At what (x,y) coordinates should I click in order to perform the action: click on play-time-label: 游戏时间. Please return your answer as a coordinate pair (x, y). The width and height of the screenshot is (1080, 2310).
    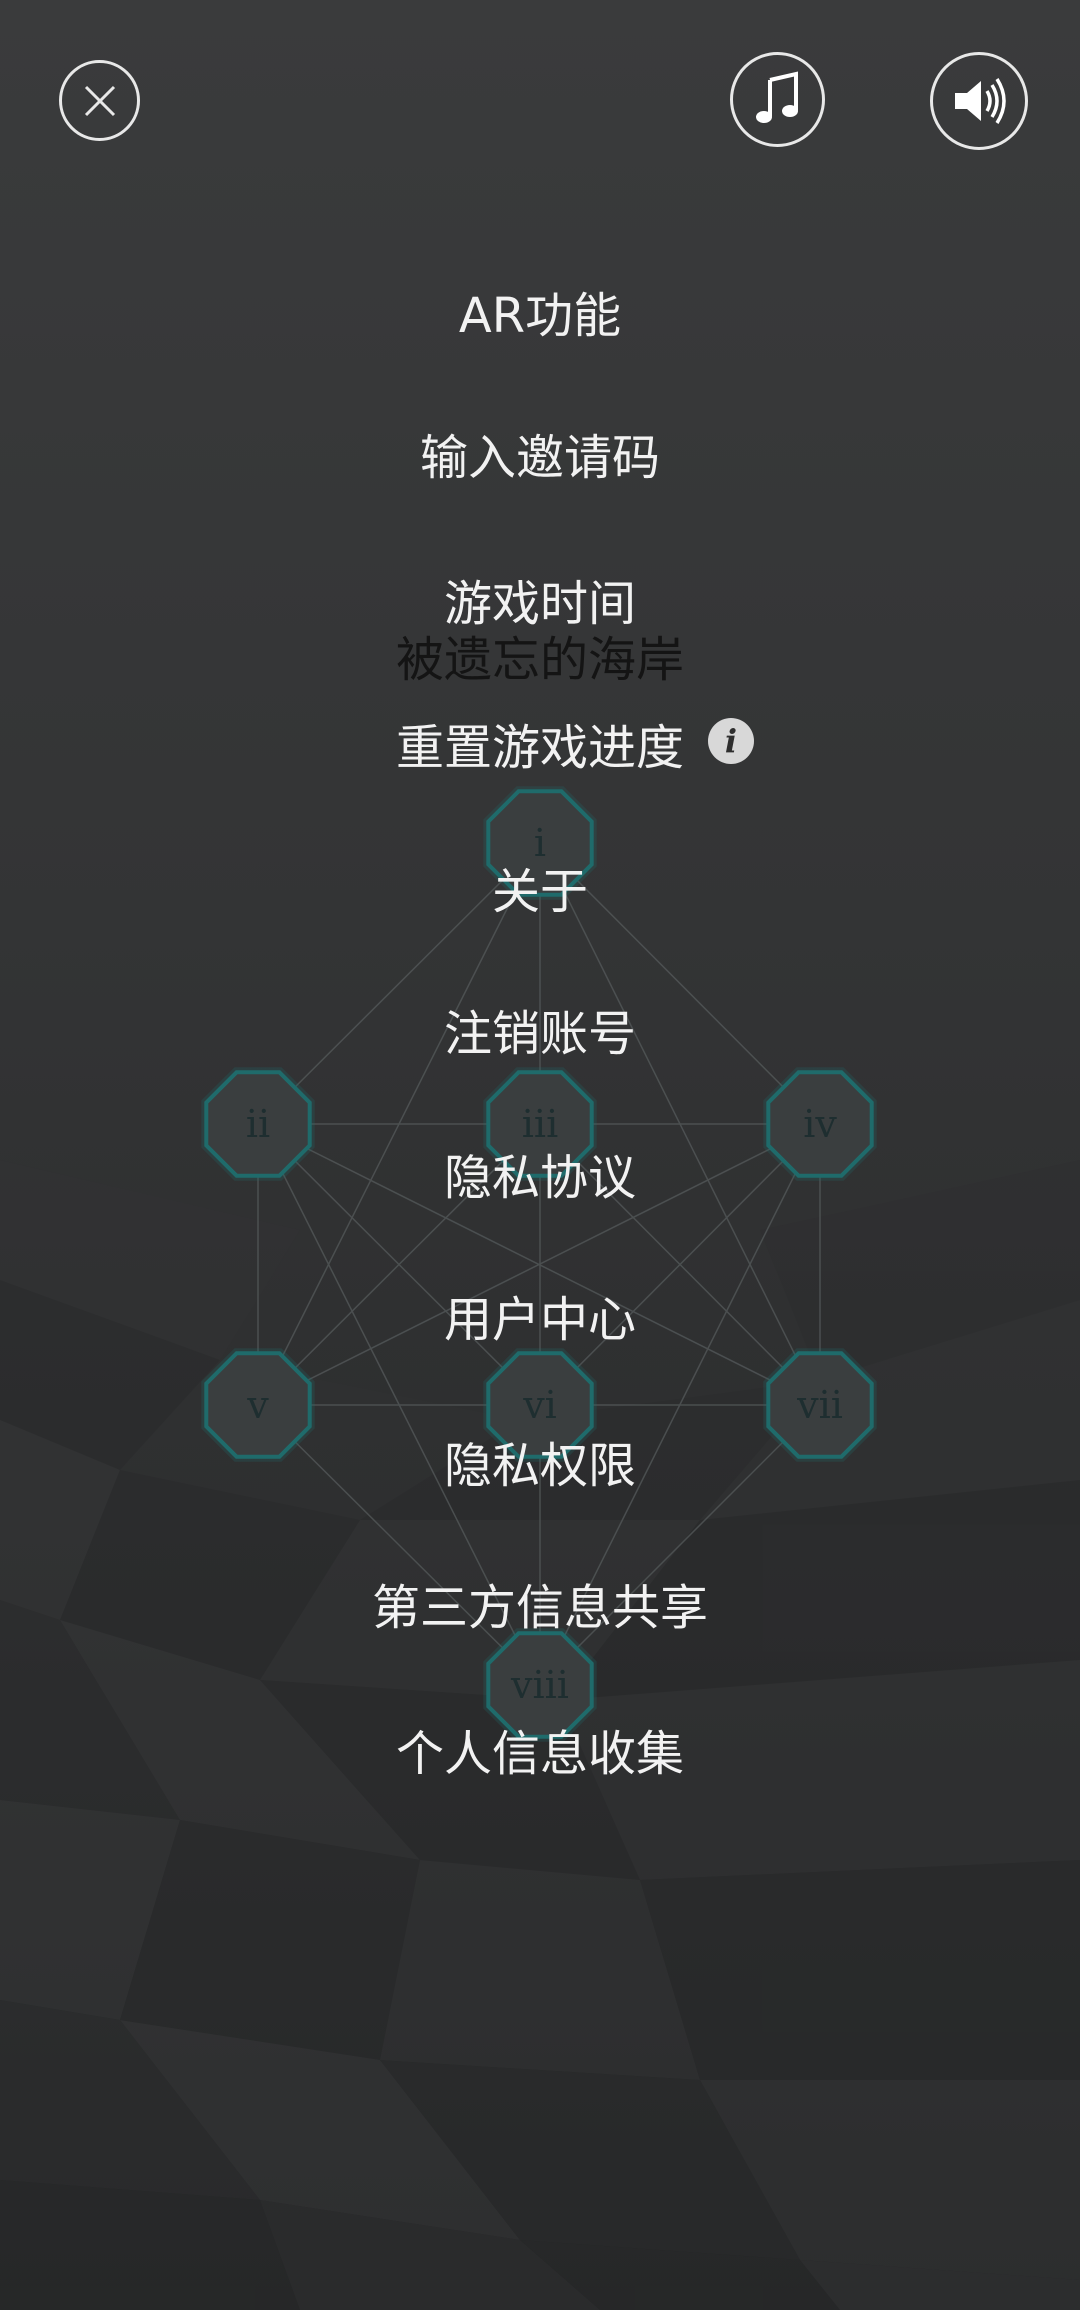
    Looking at the image, I should click on (539, 604).